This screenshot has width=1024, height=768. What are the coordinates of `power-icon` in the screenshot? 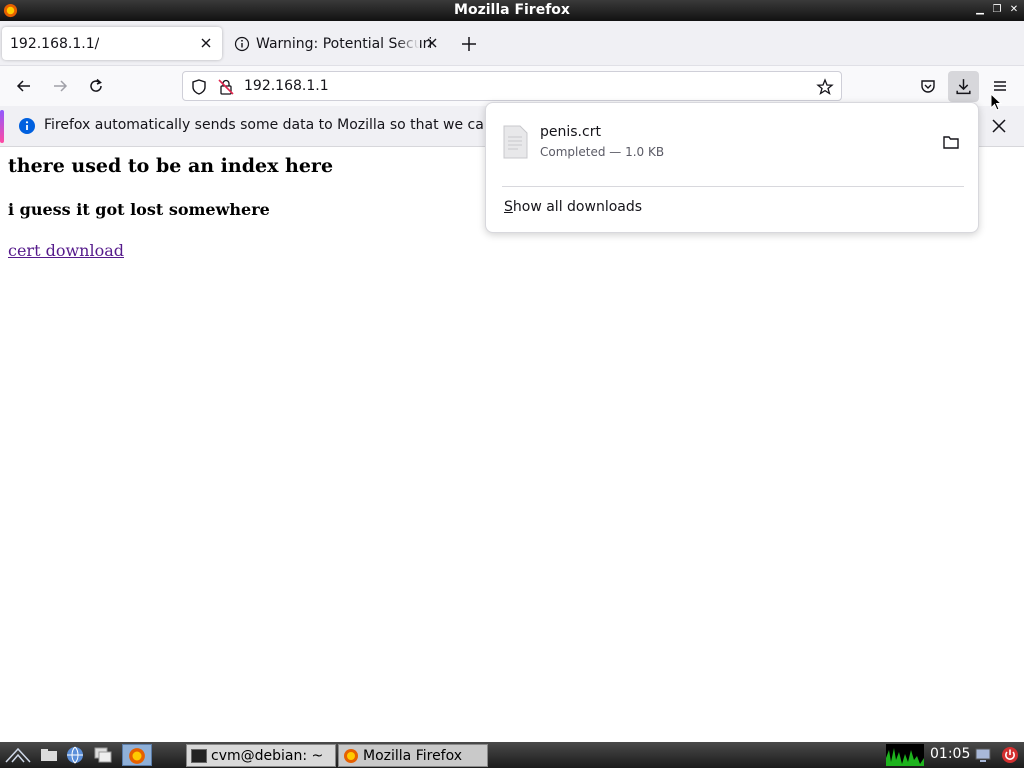 It's located at (1010, 755).